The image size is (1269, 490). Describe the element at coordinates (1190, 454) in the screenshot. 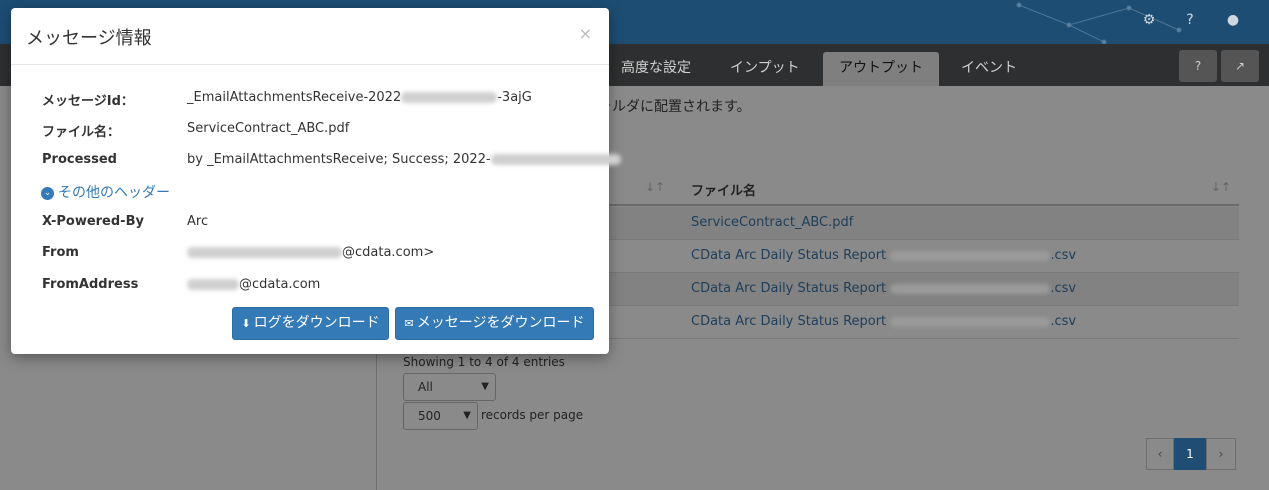

I see `pager-page-1: 1` at that location.